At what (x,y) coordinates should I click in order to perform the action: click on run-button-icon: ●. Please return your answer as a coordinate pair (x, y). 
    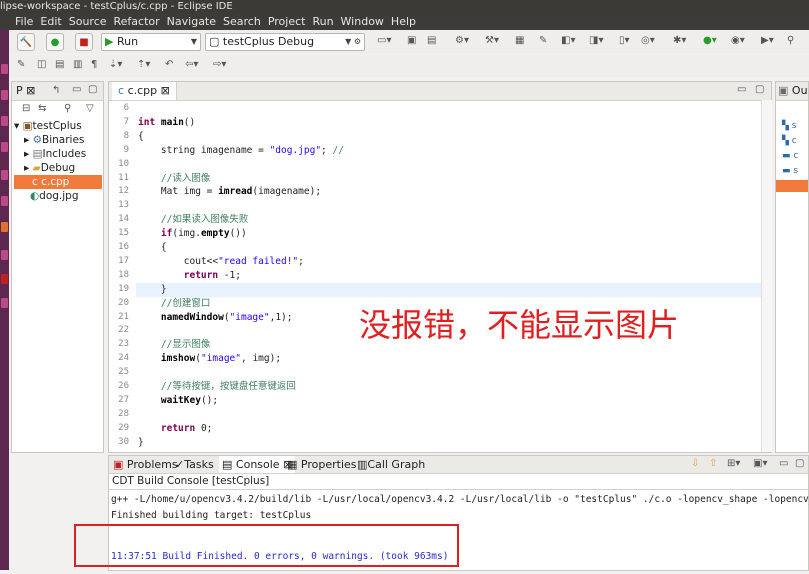
    Looking at the image, I should click on (55, 42).